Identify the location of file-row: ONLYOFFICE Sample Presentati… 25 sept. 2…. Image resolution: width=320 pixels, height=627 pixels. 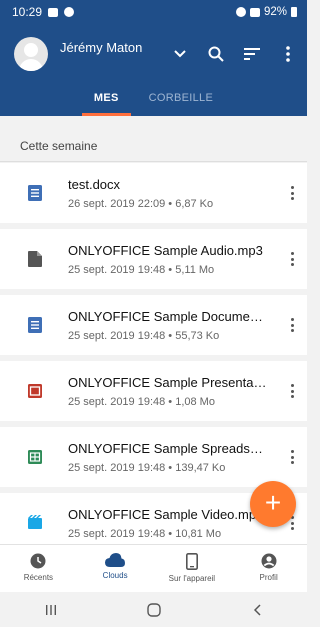
(153, 391).